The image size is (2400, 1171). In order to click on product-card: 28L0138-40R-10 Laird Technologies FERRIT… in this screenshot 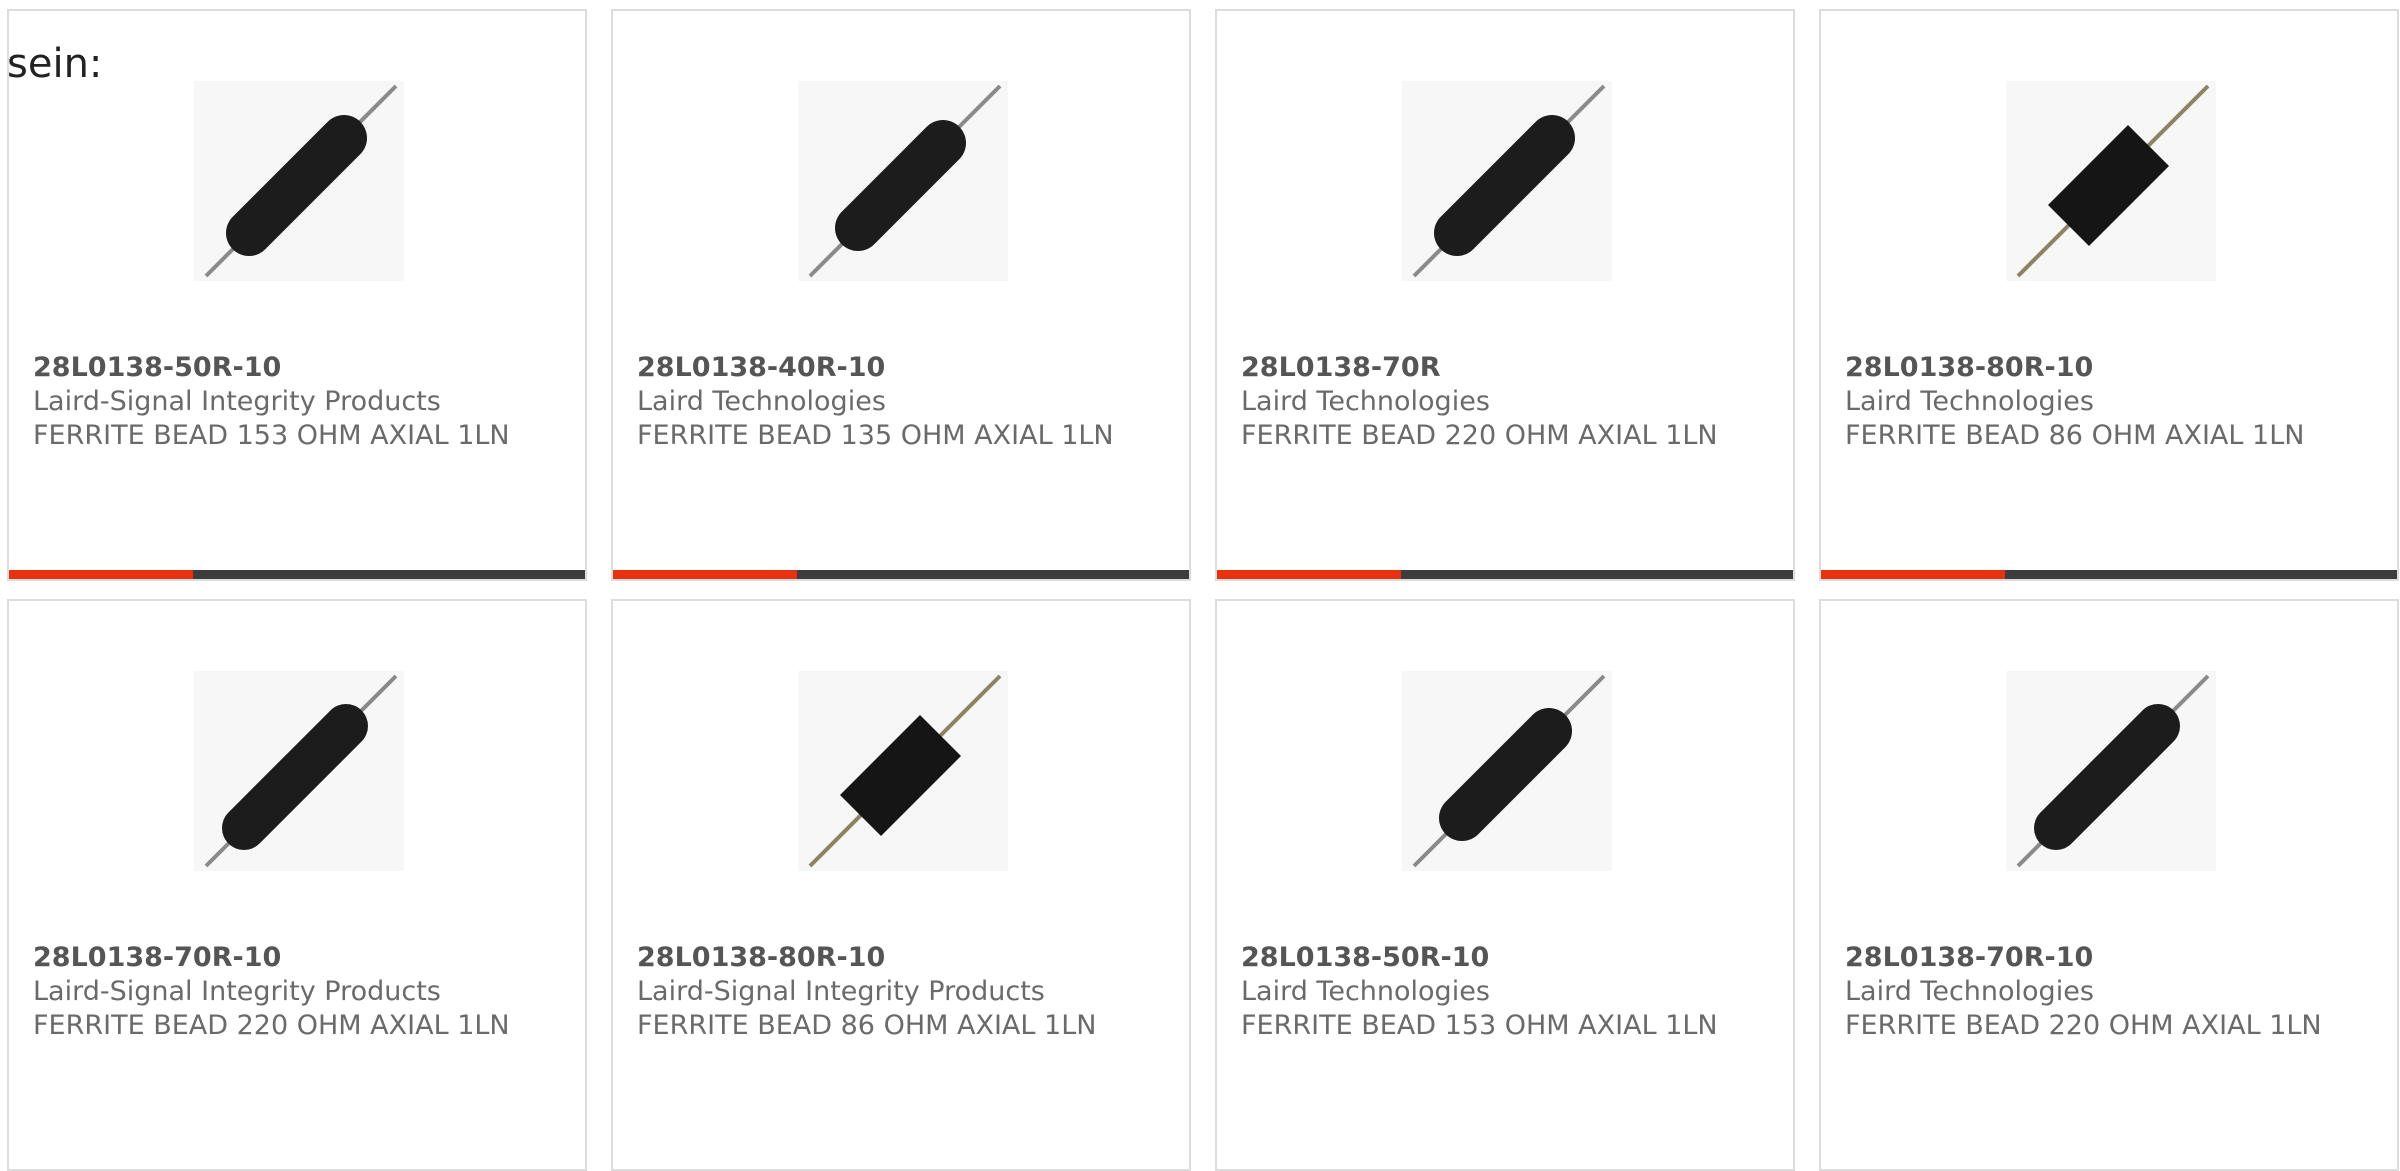, I will do `click(901, 295)`.